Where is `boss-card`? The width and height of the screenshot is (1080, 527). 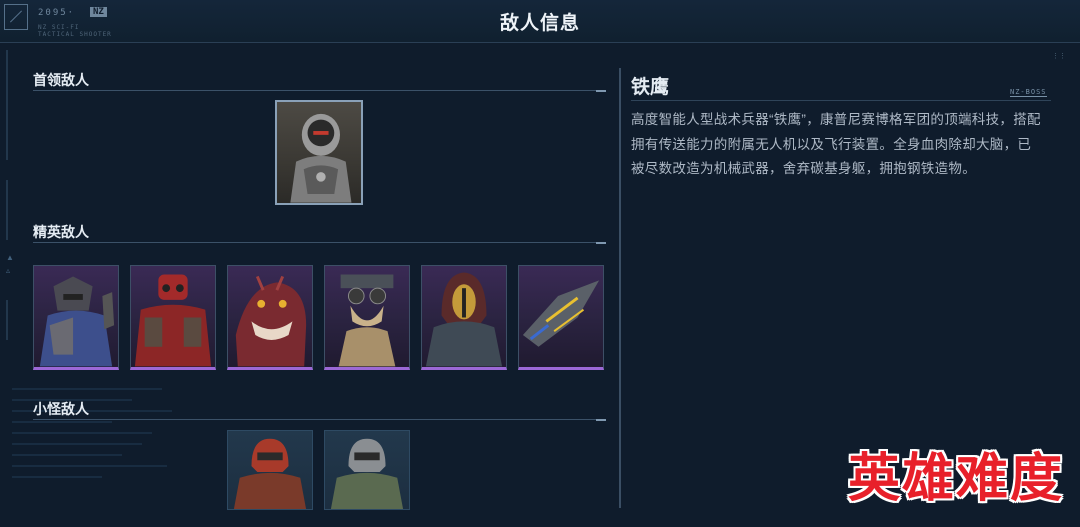
boss-card is located at coordinates (319, 152).